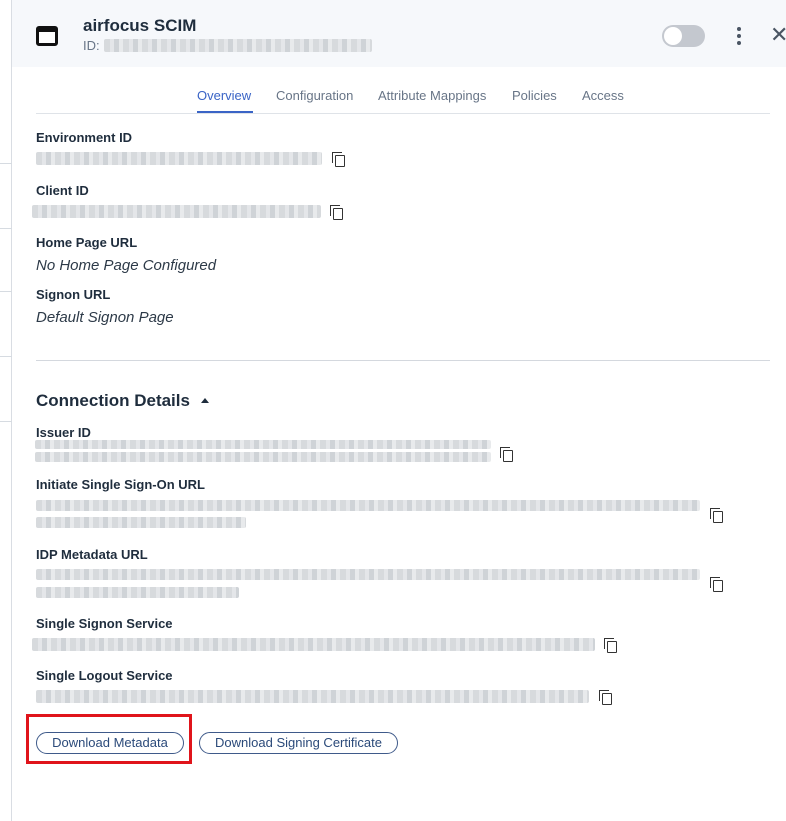 The image size is (786, 821). I want to click on signon-url-label: Signon URL, so click(73, 294).